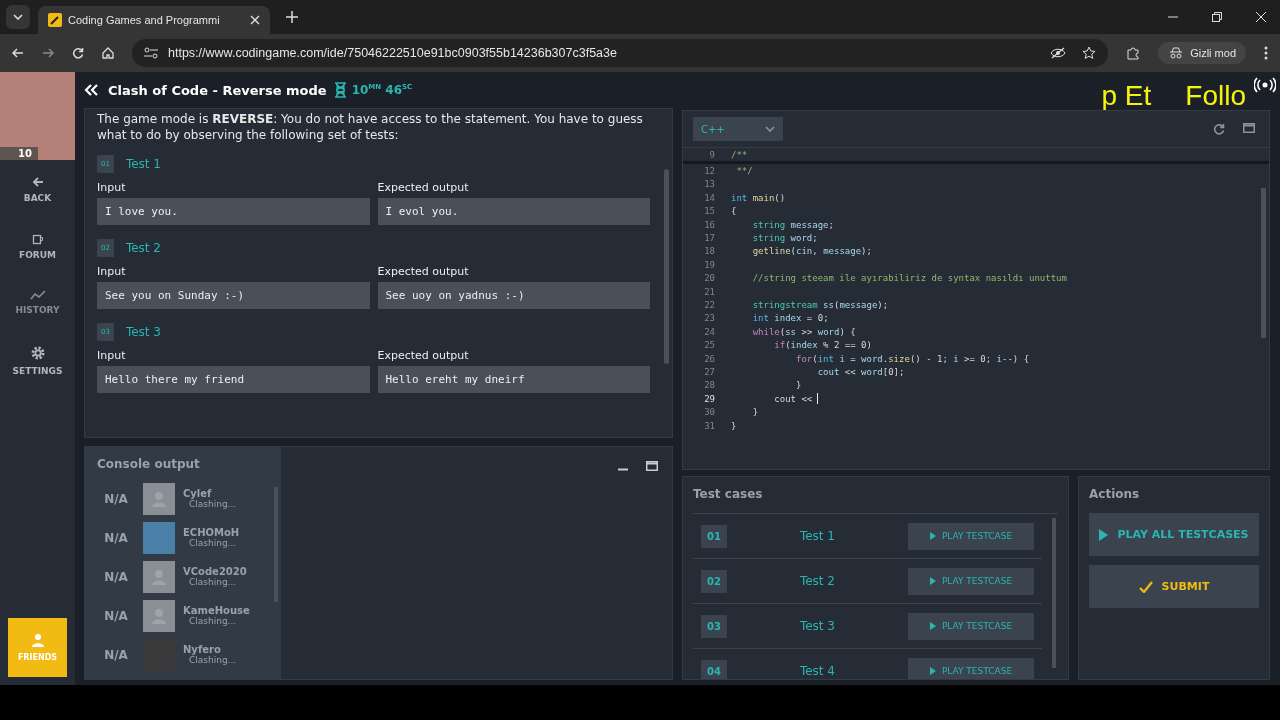  Describe the element at coordinates (215, 571) in the screenshot. I see `player-name: VCode2020` at that location.